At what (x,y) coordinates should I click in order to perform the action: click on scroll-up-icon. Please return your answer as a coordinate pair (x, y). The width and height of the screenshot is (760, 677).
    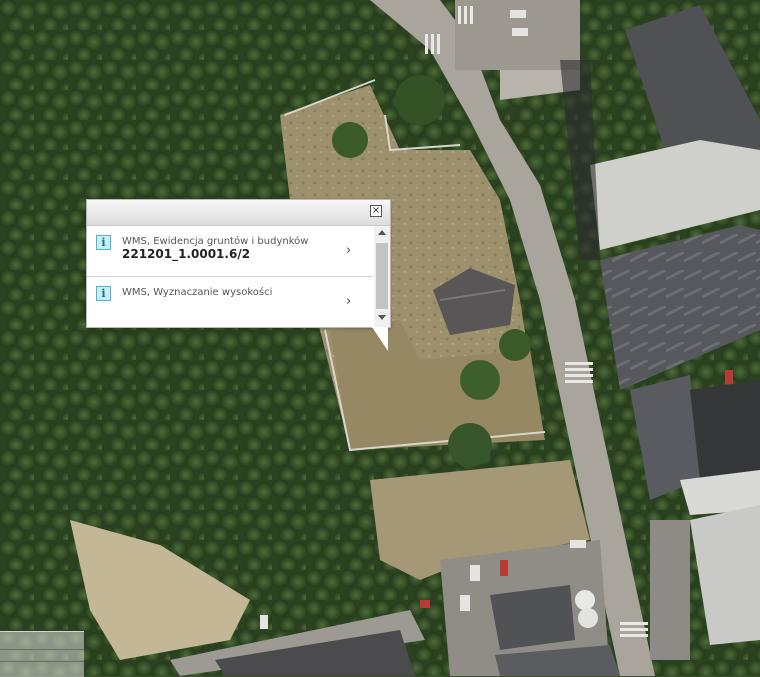
    Looking at the image, I should click on (382, 232).